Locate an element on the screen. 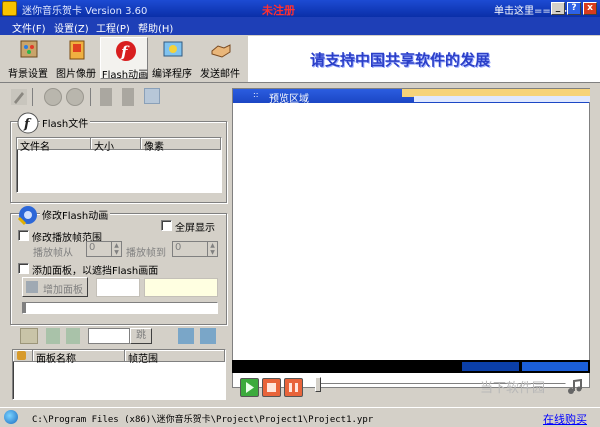  col-pixels: 像素 is located at coordinates (181, 145).